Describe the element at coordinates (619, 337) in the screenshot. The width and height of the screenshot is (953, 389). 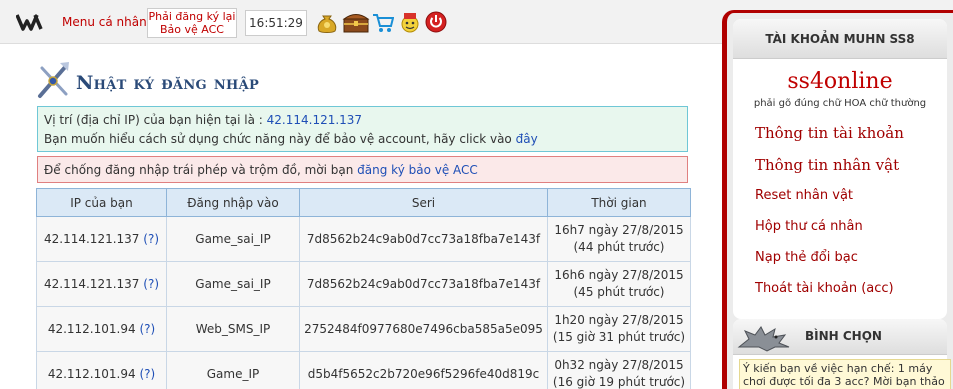
I see `time-ago-text: (15 giờ 31 phút trước)` at that location.